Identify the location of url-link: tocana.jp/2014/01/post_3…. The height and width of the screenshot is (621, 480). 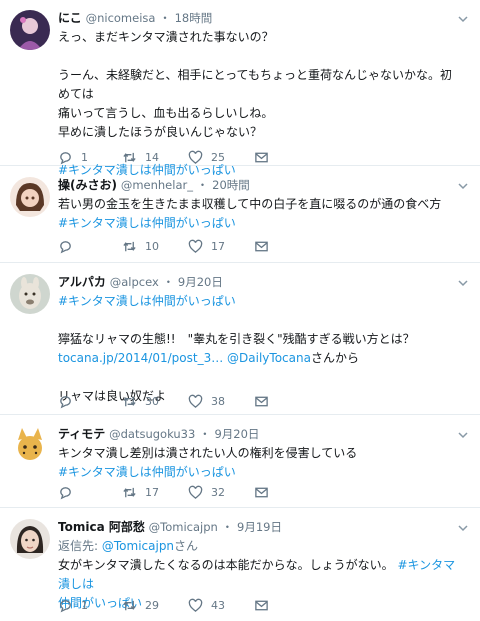
(140, 358).